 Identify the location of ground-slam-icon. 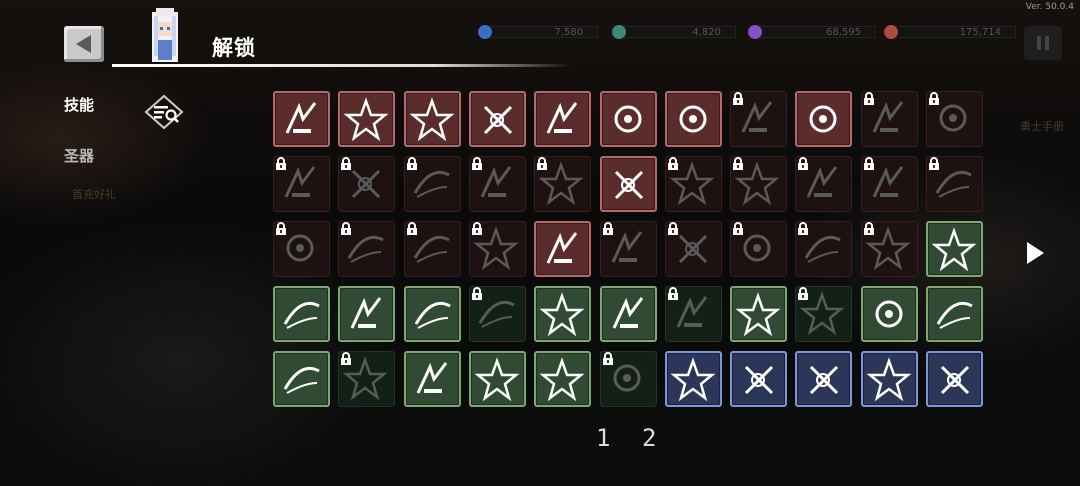
(954, 249).